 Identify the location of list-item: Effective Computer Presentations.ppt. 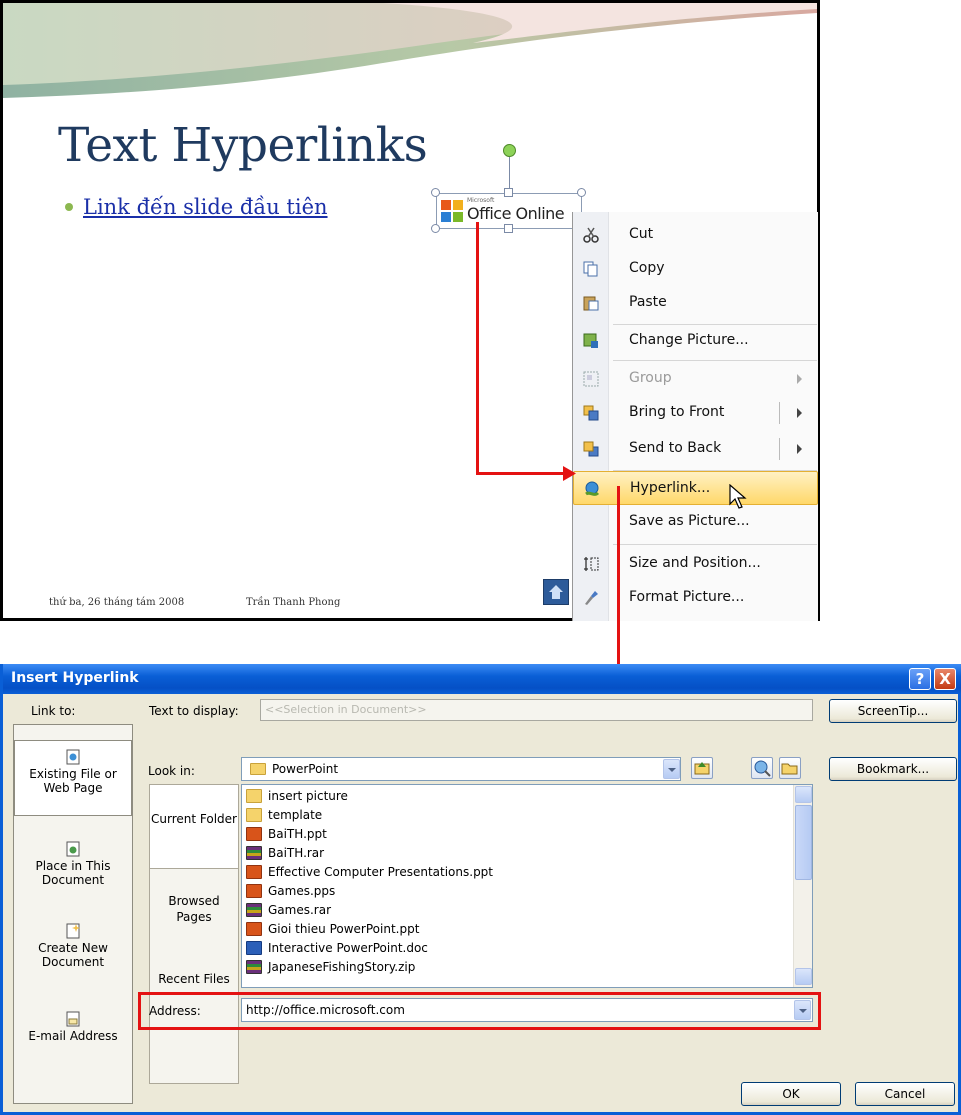
(369, 871).